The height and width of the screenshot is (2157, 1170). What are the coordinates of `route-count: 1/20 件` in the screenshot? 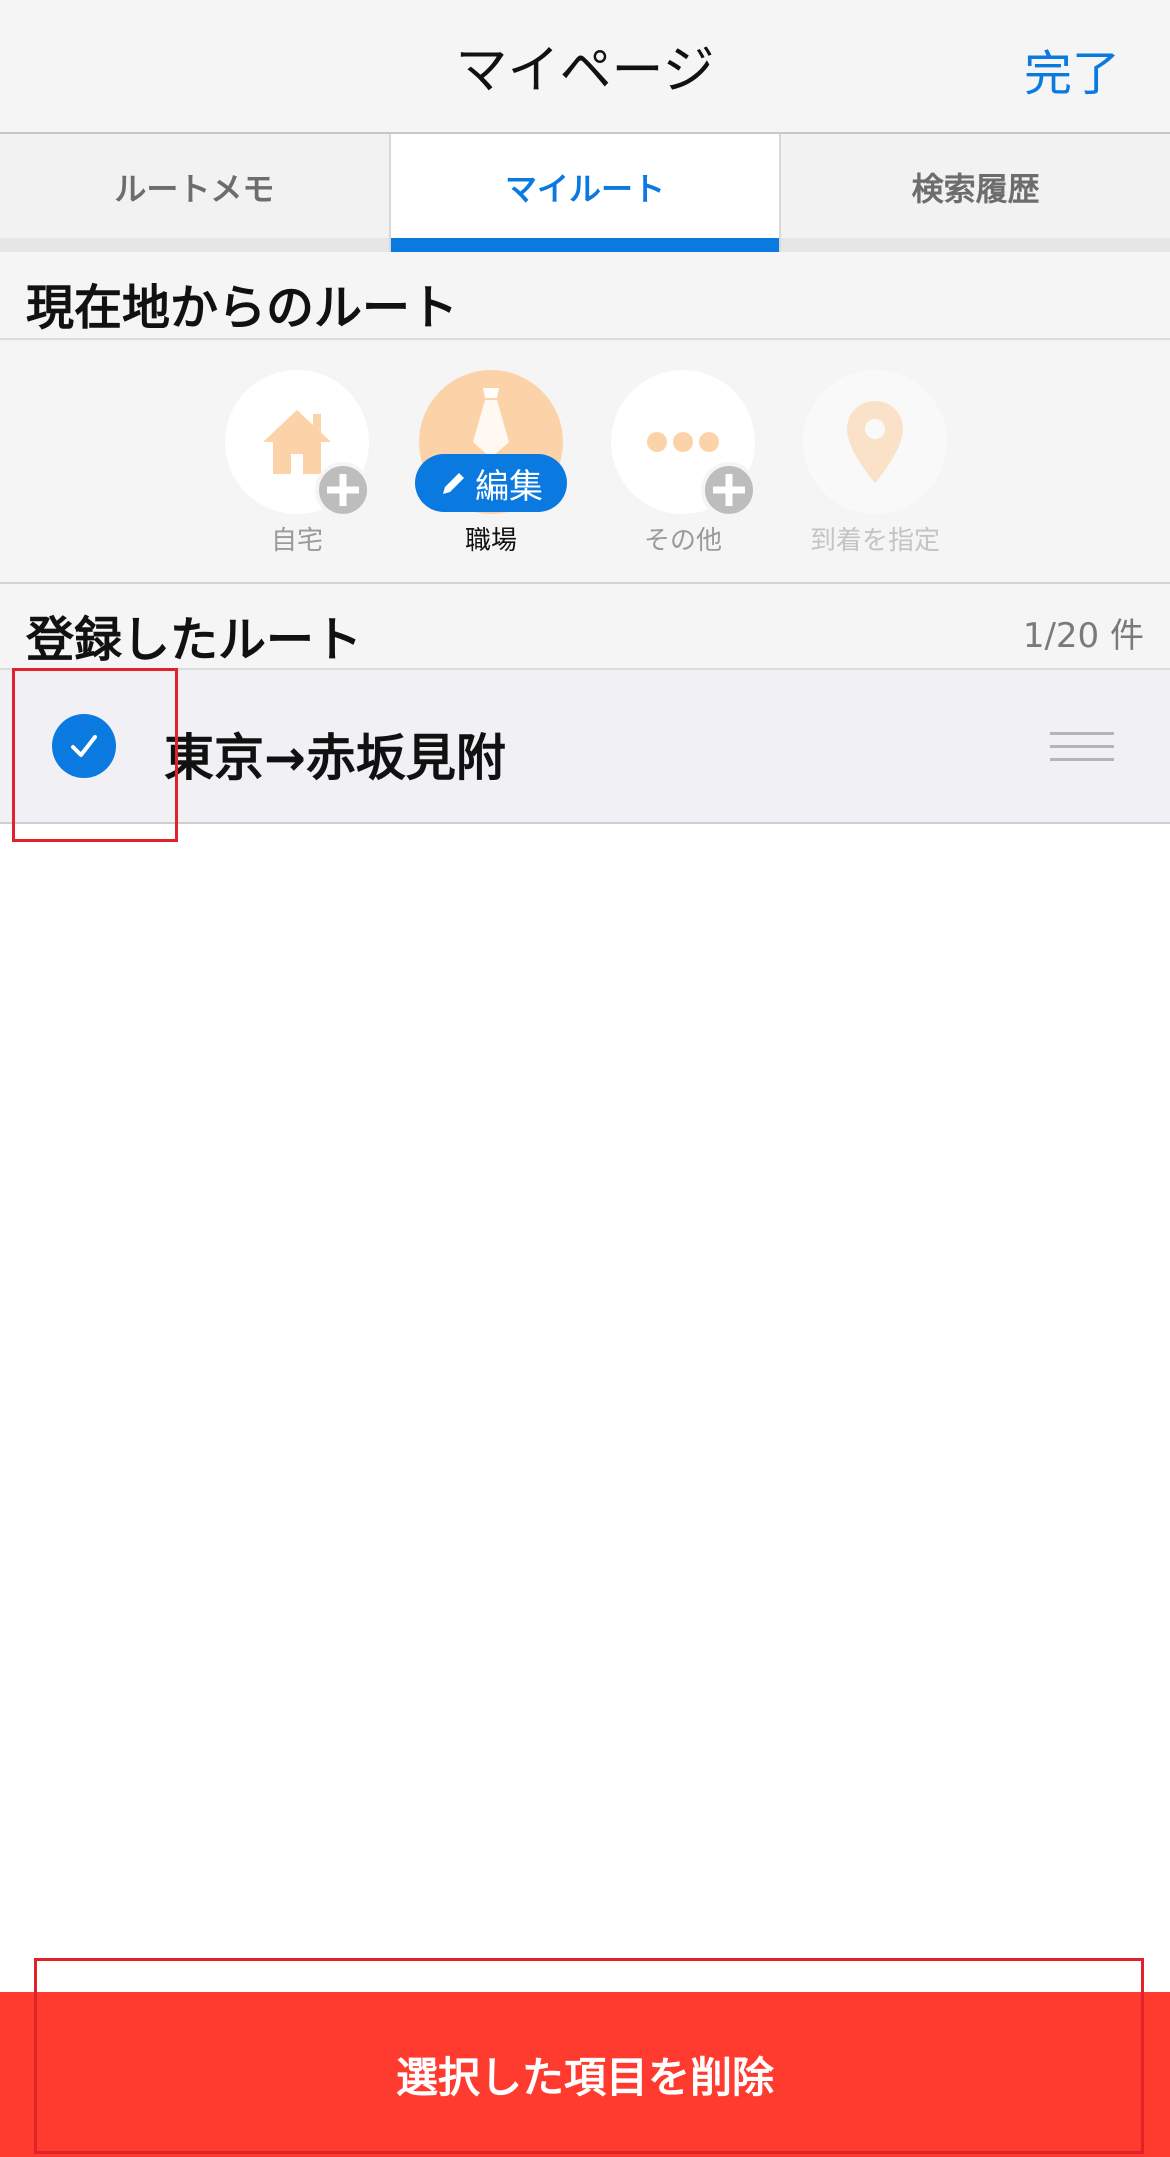 It's located at (1083, 636).